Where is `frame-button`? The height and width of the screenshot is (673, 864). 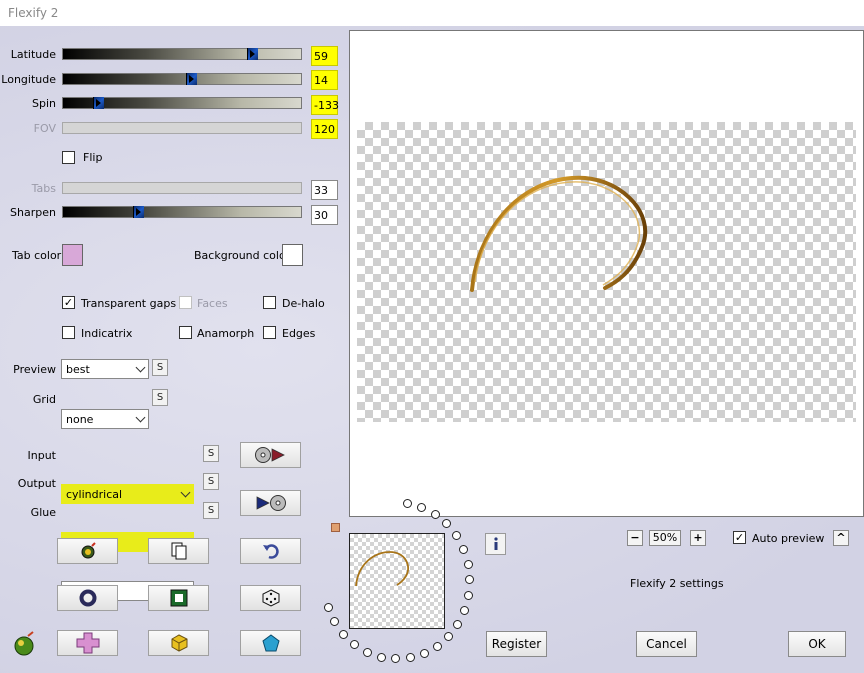
frame-button is located at coordinates (178, 598).